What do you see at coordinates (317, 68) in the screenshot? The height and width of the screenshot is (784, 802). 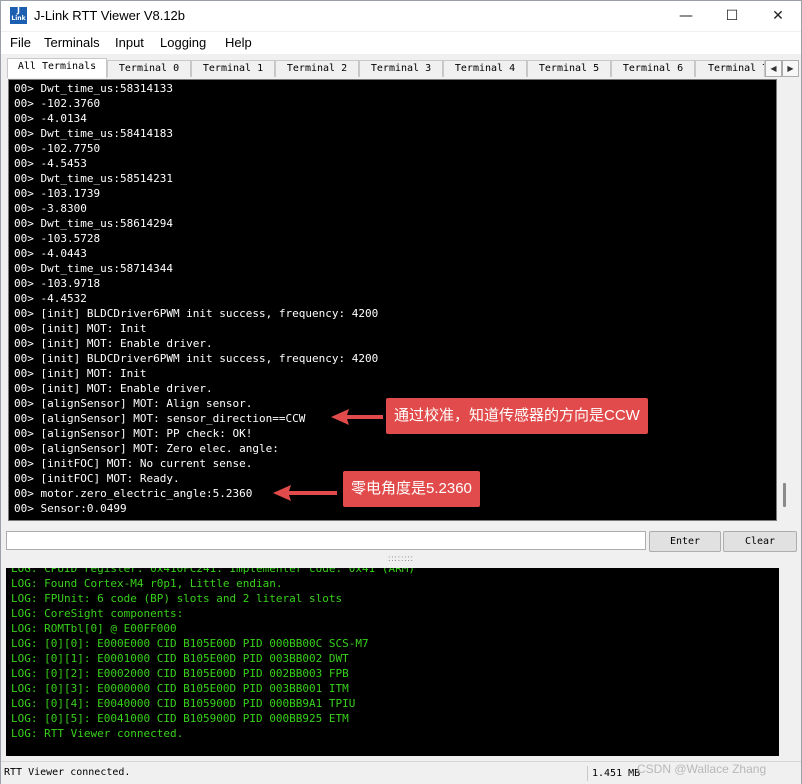 I see `tab-terminal-2: Terminal 2` at bounding box center [317, 68].